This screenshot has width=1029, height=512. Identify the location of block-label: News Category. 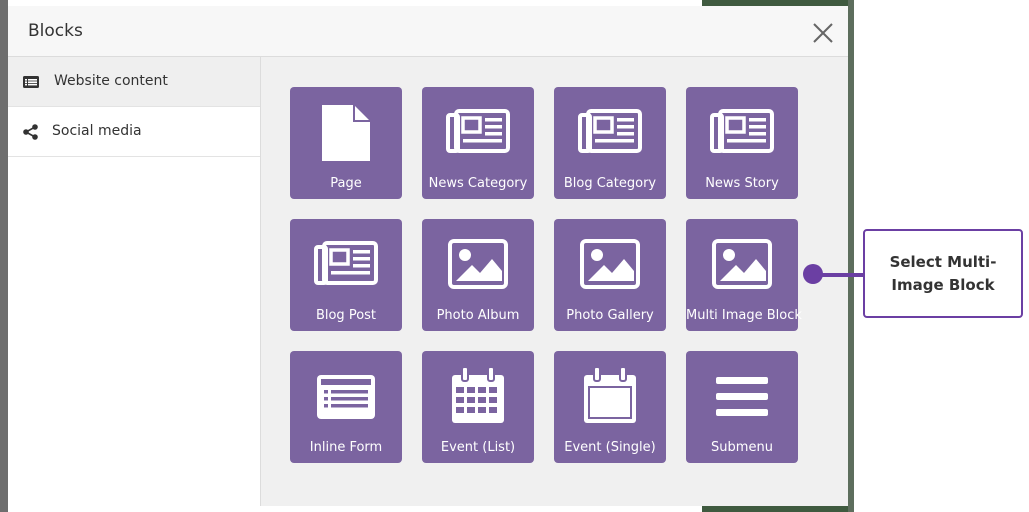
(478, 183).